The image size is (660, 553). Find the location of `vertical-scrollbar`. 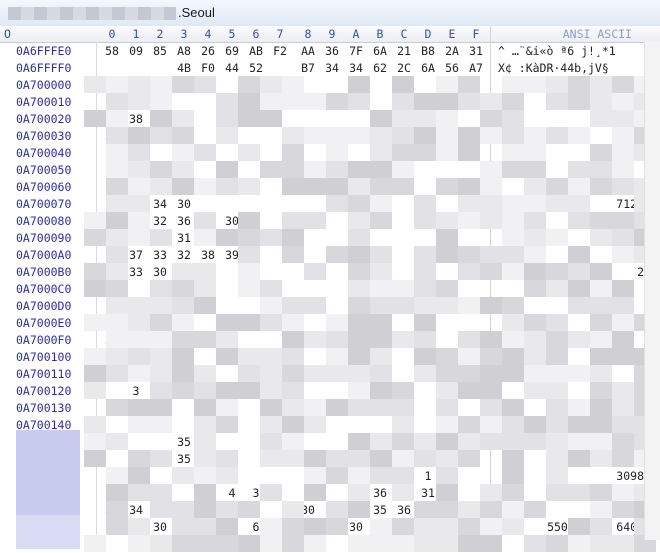

vertical-scrollbar is located at coordinates (652, 291).